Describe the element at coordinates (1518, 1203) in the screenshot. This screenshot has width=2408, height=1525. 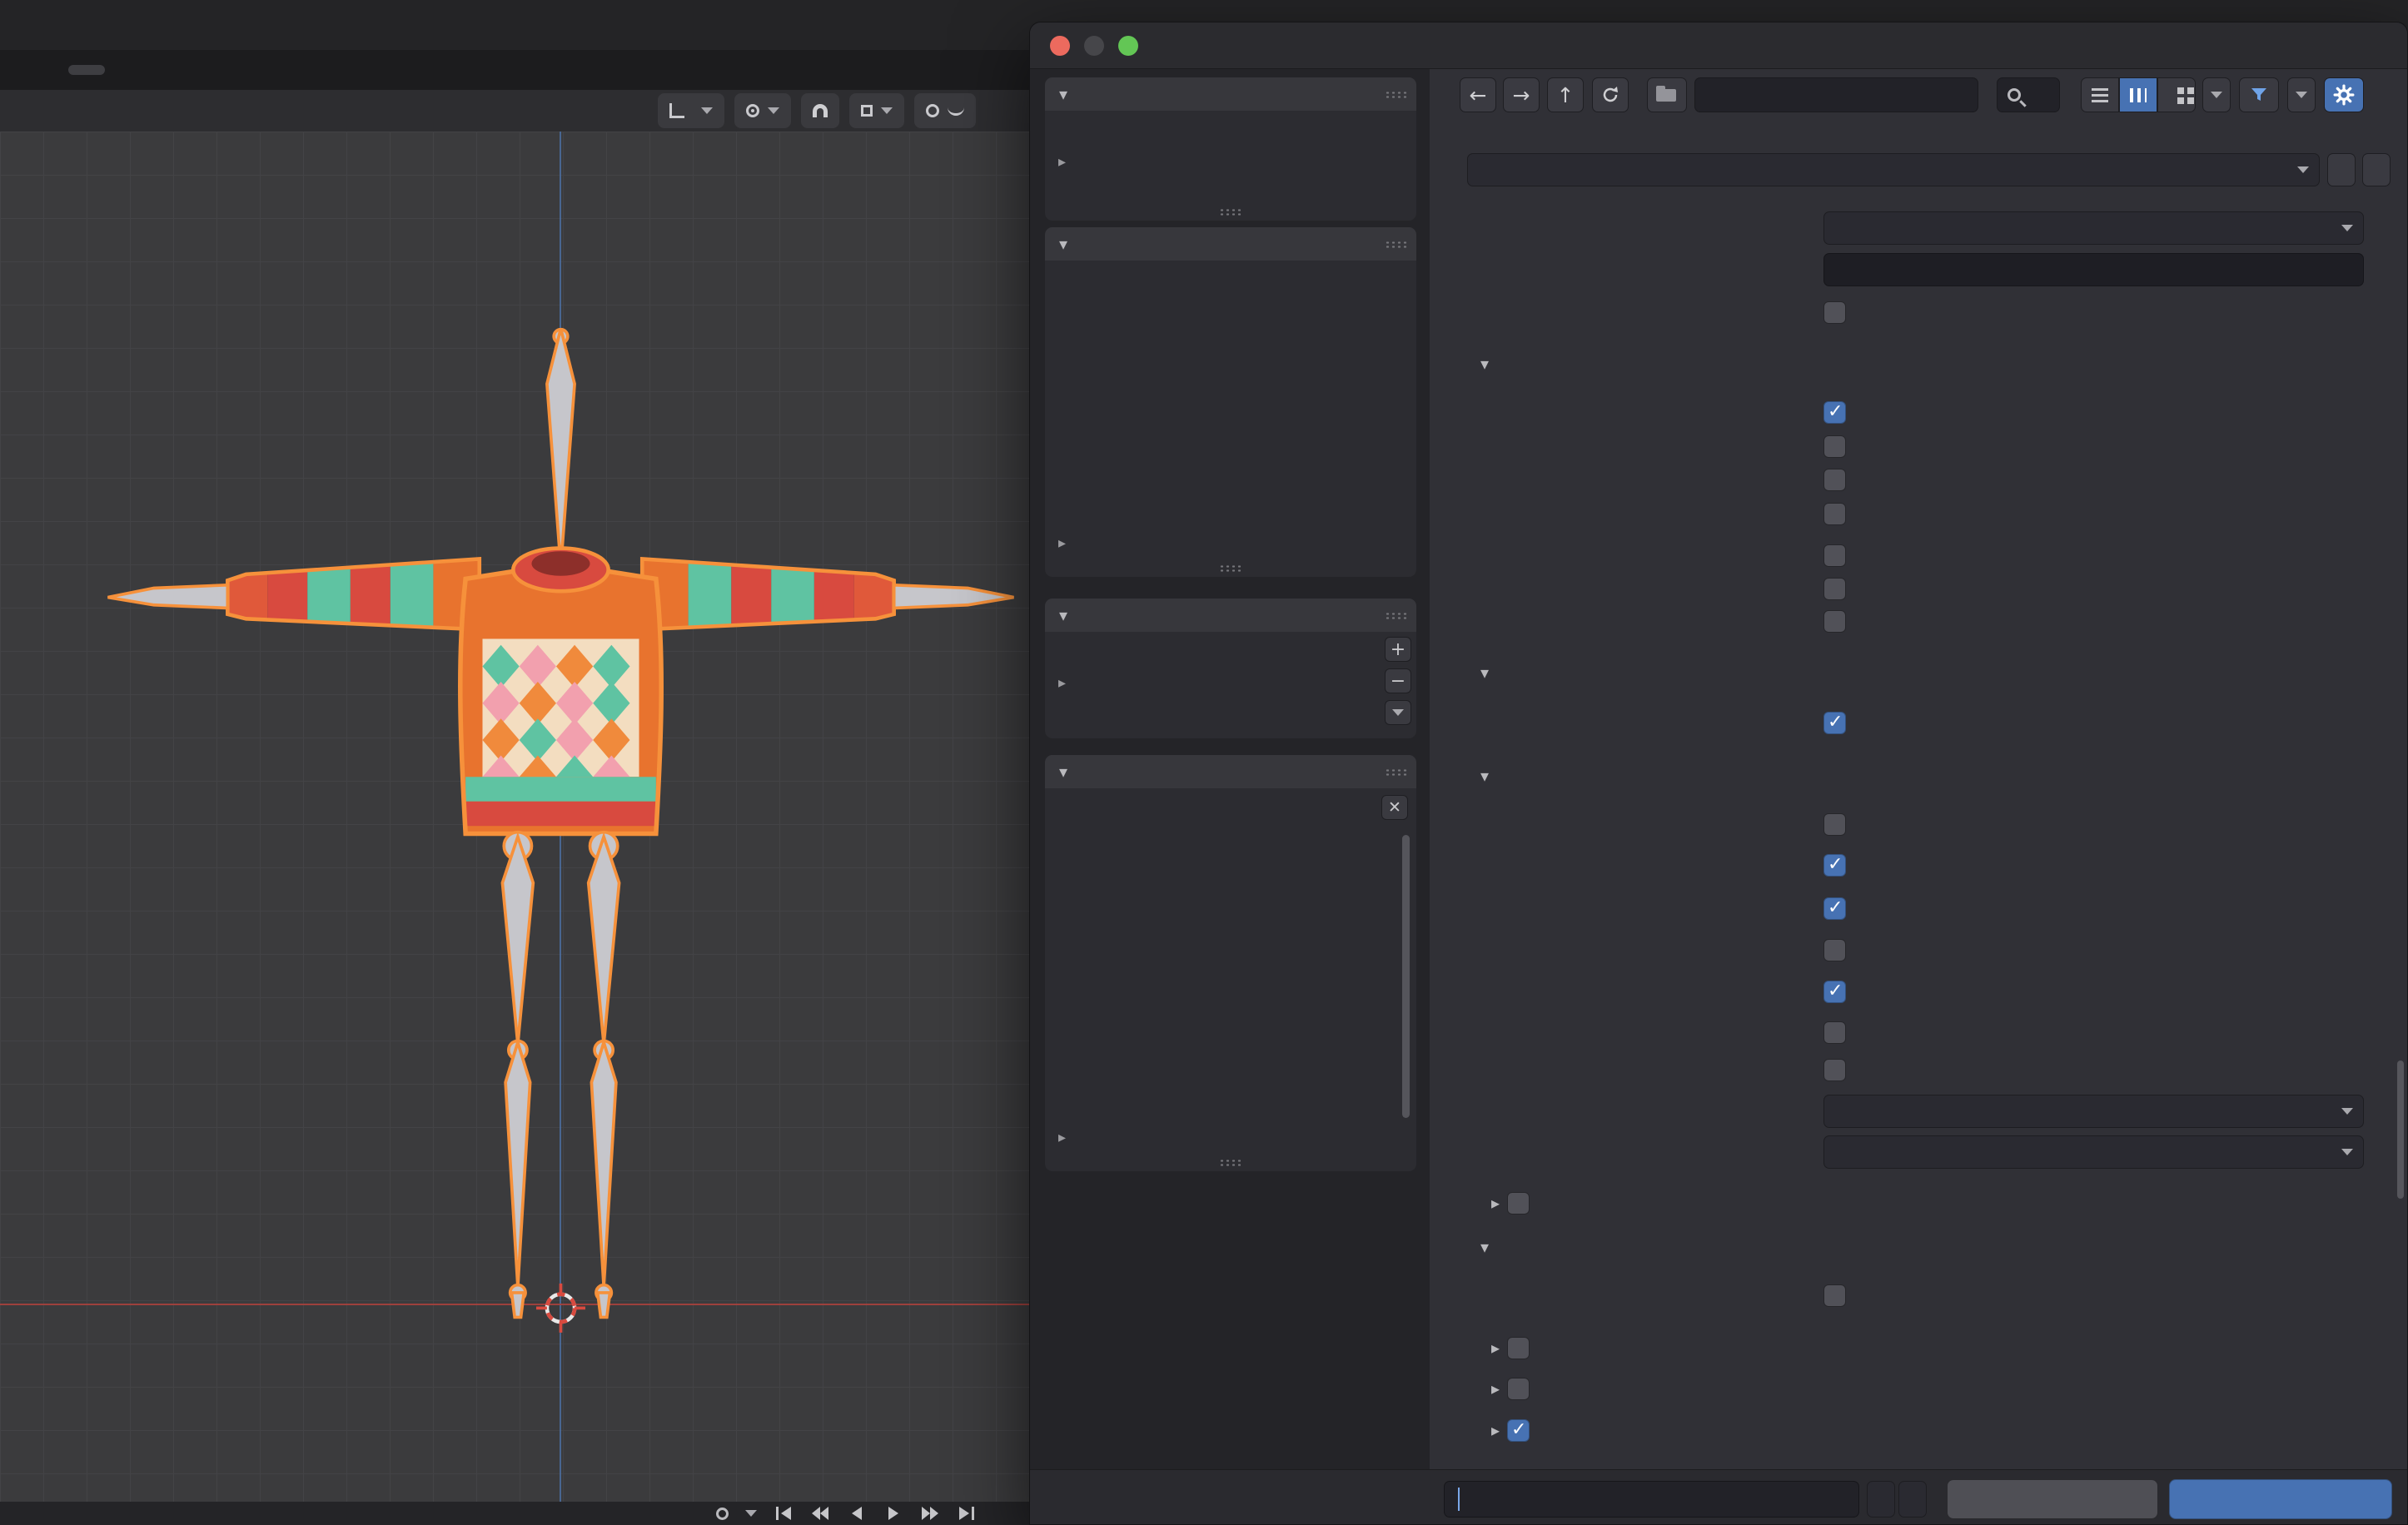
I see `checkbox-compression` at that location.